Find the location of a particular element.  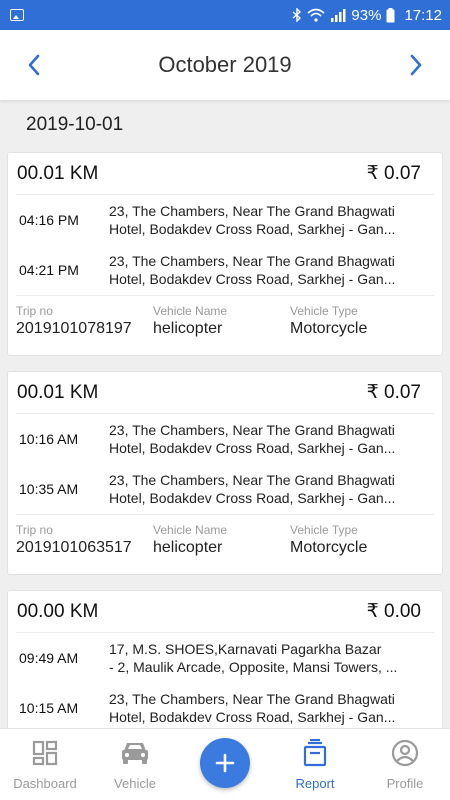

trip-distance: 00.00 KM is located at coordinates (58, 611).